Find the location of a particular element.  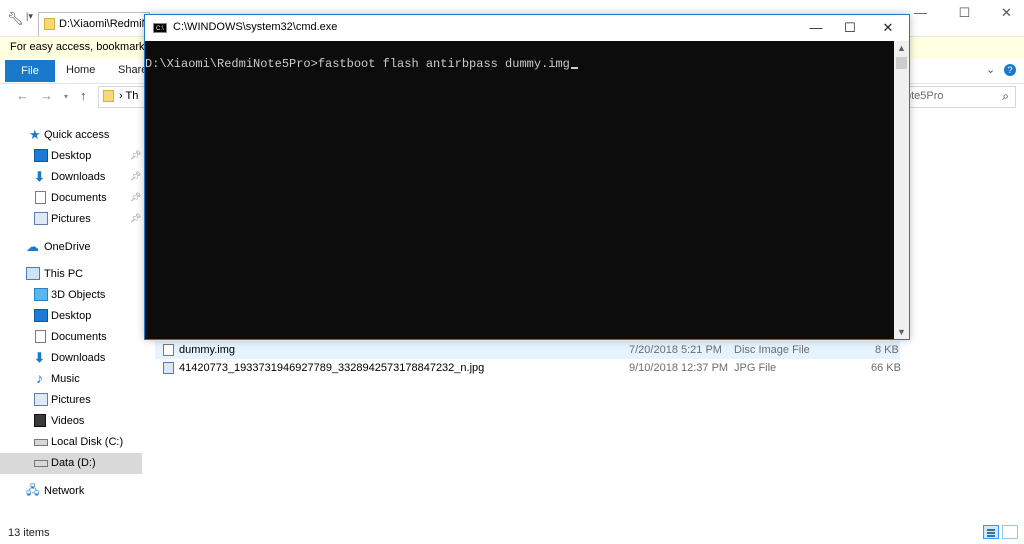

image-file-icon is located at coordinates (168, 368).